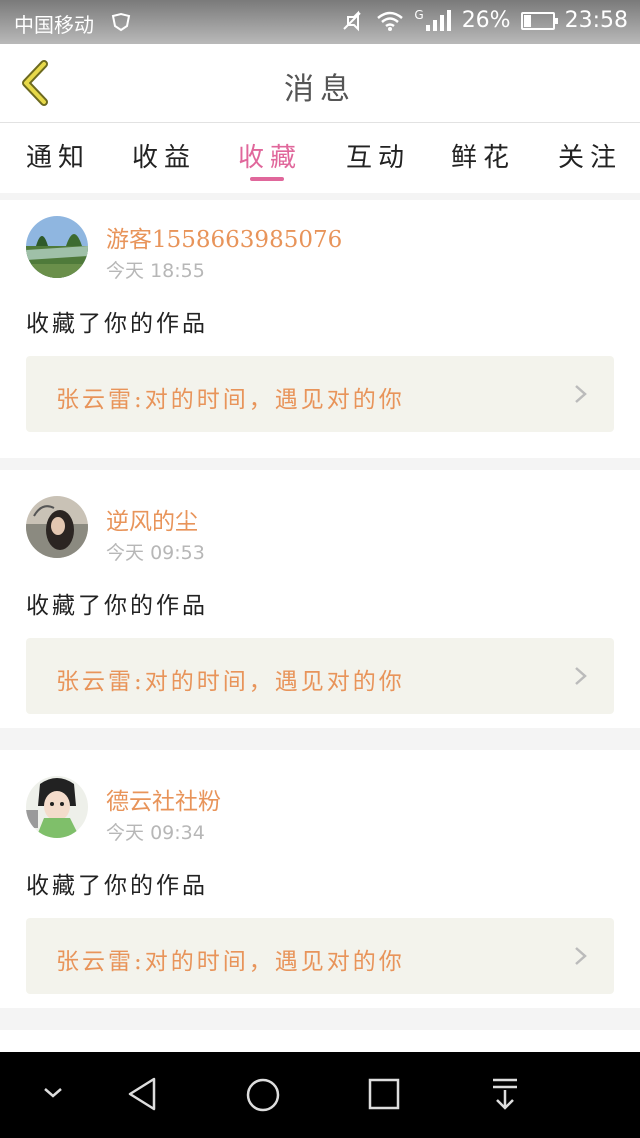 The height and width of the screenshot is (1138, 640). What do you see at coordinates (483, 155) in the screenshot?
I see `tab-flowers: 鲜花` at bounding box center [483, 155].